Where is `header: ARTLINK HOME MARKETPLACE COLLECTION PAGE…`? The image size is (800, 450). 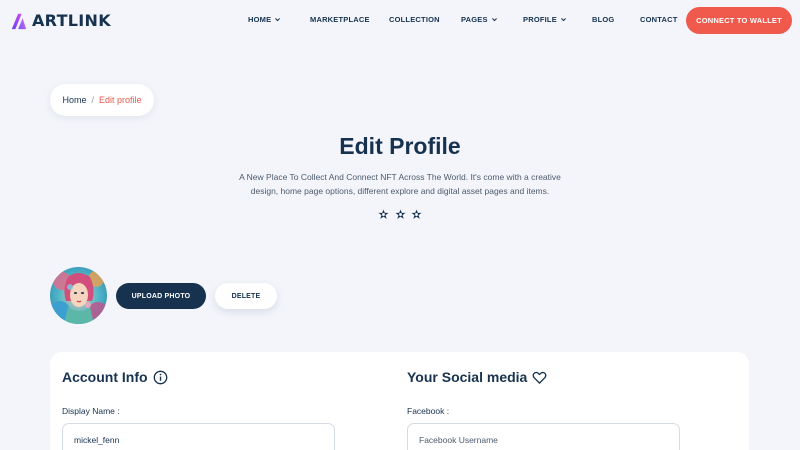
header: ARTLINK HOME MARKETPLACE COLLECTION PAGE… is located at coordinates (400, 20).